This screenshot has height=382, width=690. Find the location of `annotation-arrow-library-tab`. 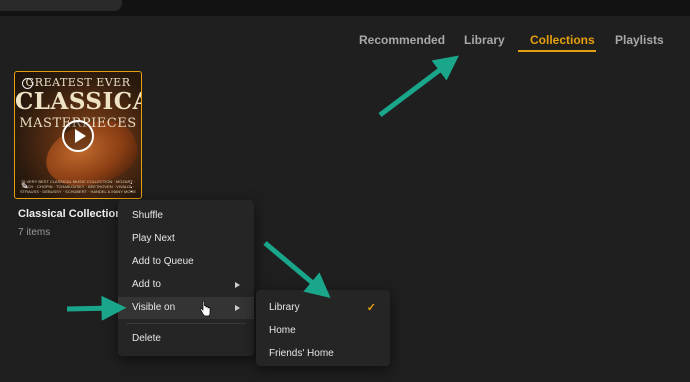

annotation-arrow-library-tab is located at coordinates (418, 86).